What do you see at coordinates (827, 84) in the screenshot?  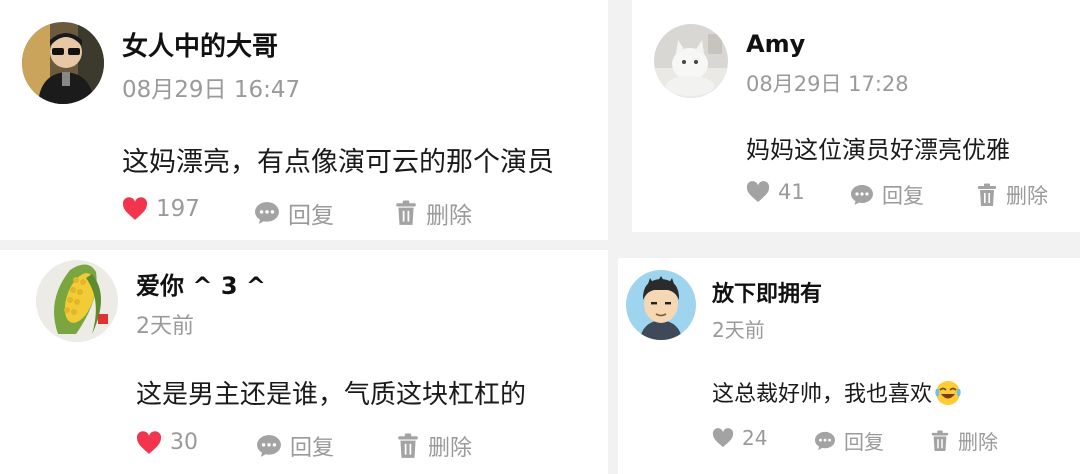 I see `comment-time: 08月29日 17:28` at bounding box center [827, 84].